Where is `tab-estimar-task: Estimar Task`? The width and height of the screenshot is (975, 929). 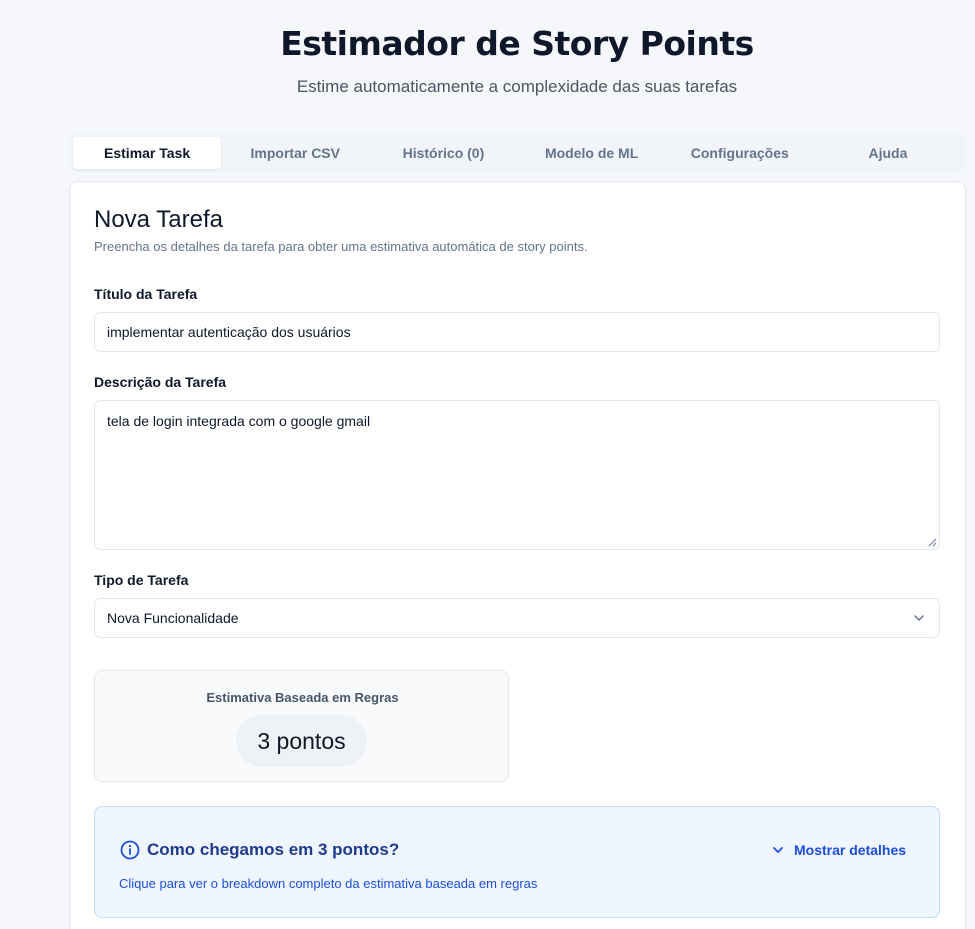 tab-estimar-task: Estimar Task is located at coordinates (147, 153).